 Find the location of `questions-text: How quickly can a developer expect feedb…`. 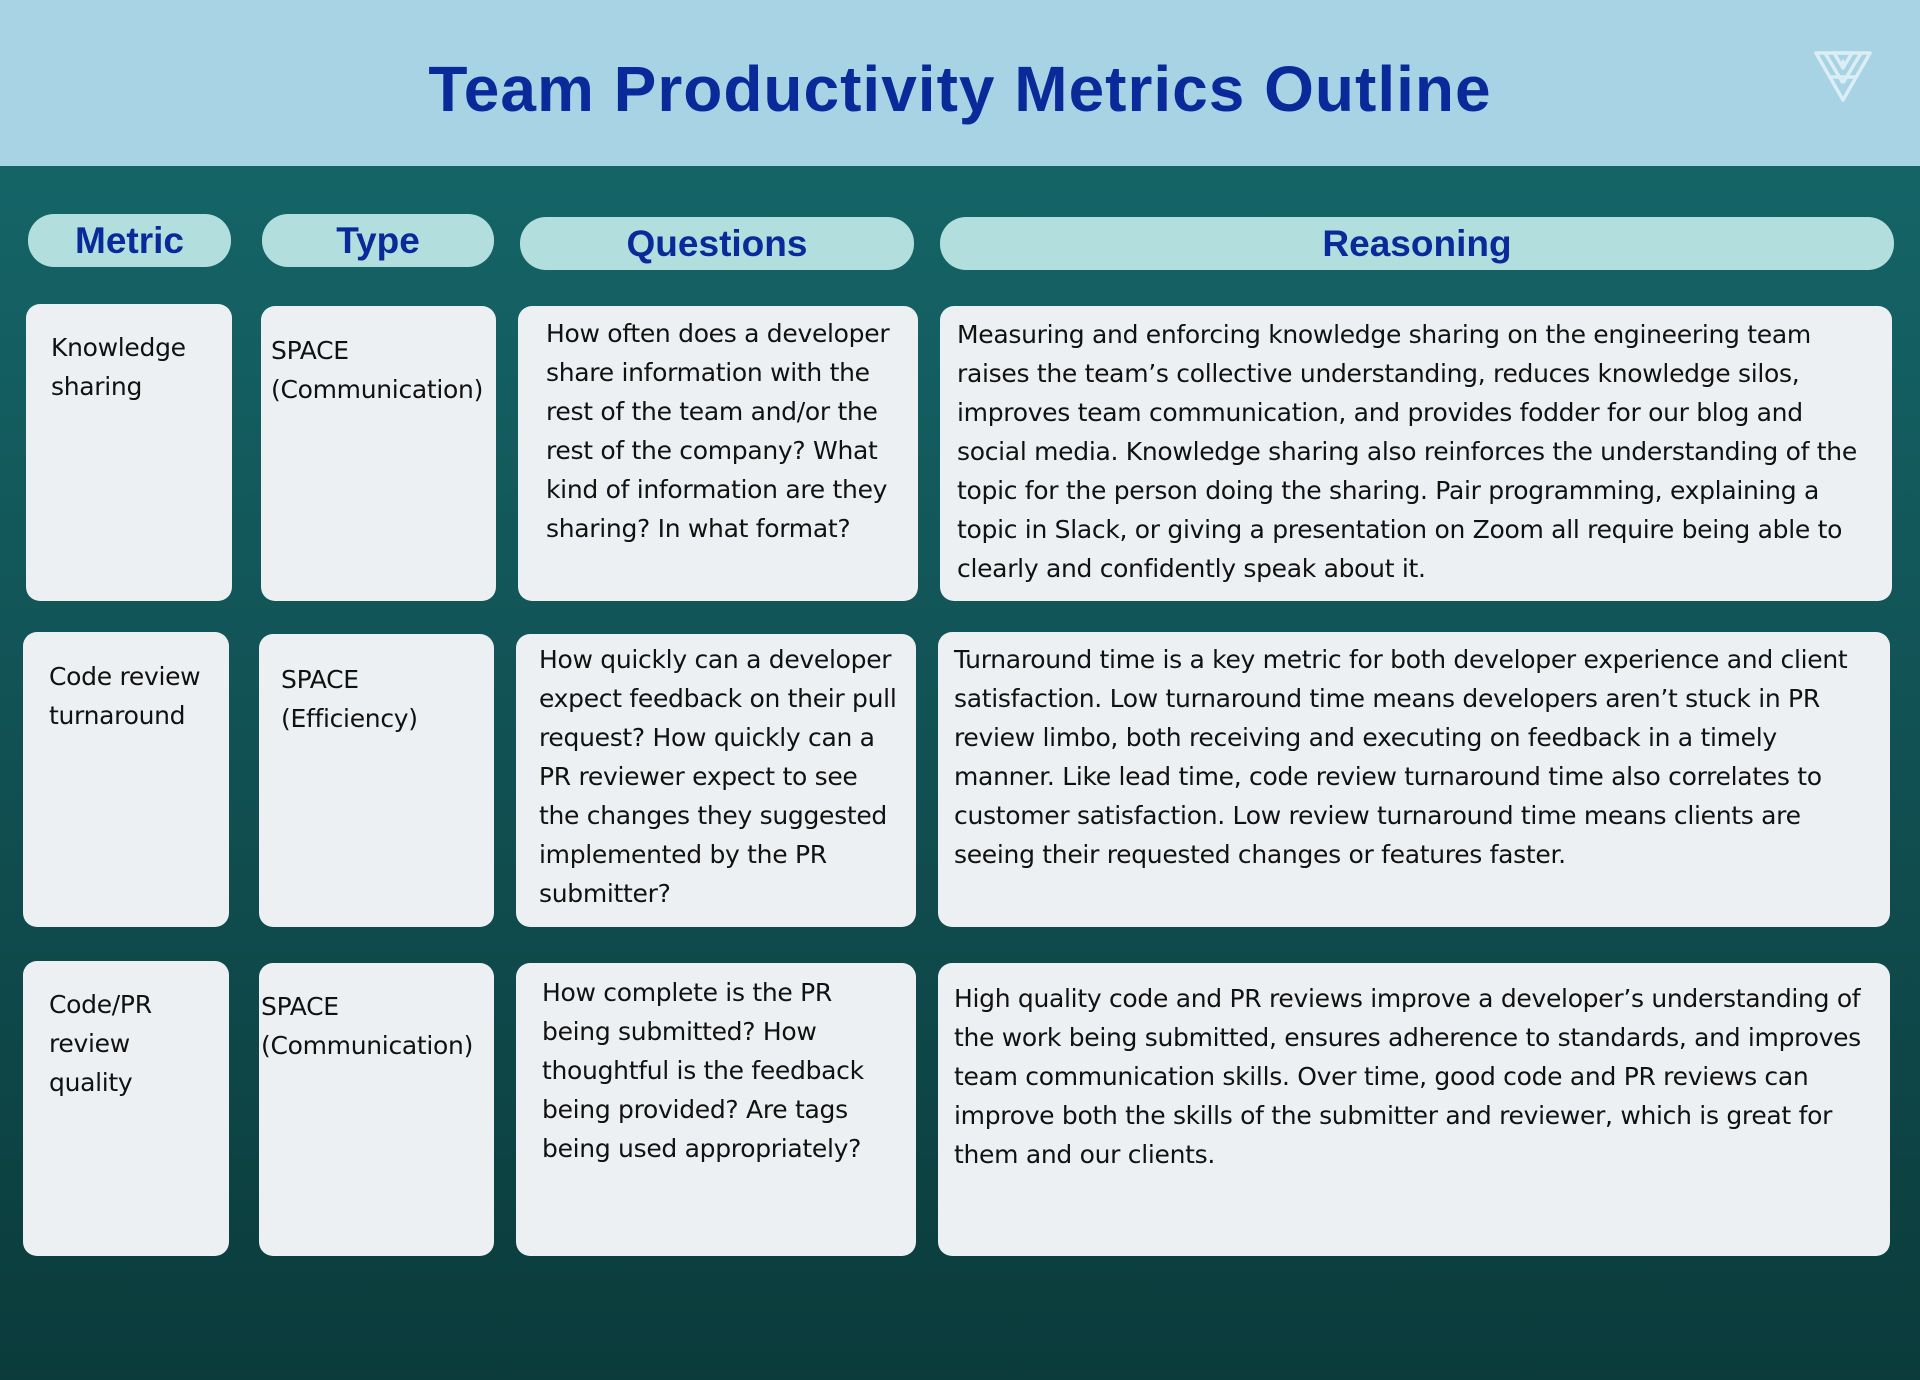

questions-text: How quickly can a developer expect feedb… is located at coordinates (718, 776).